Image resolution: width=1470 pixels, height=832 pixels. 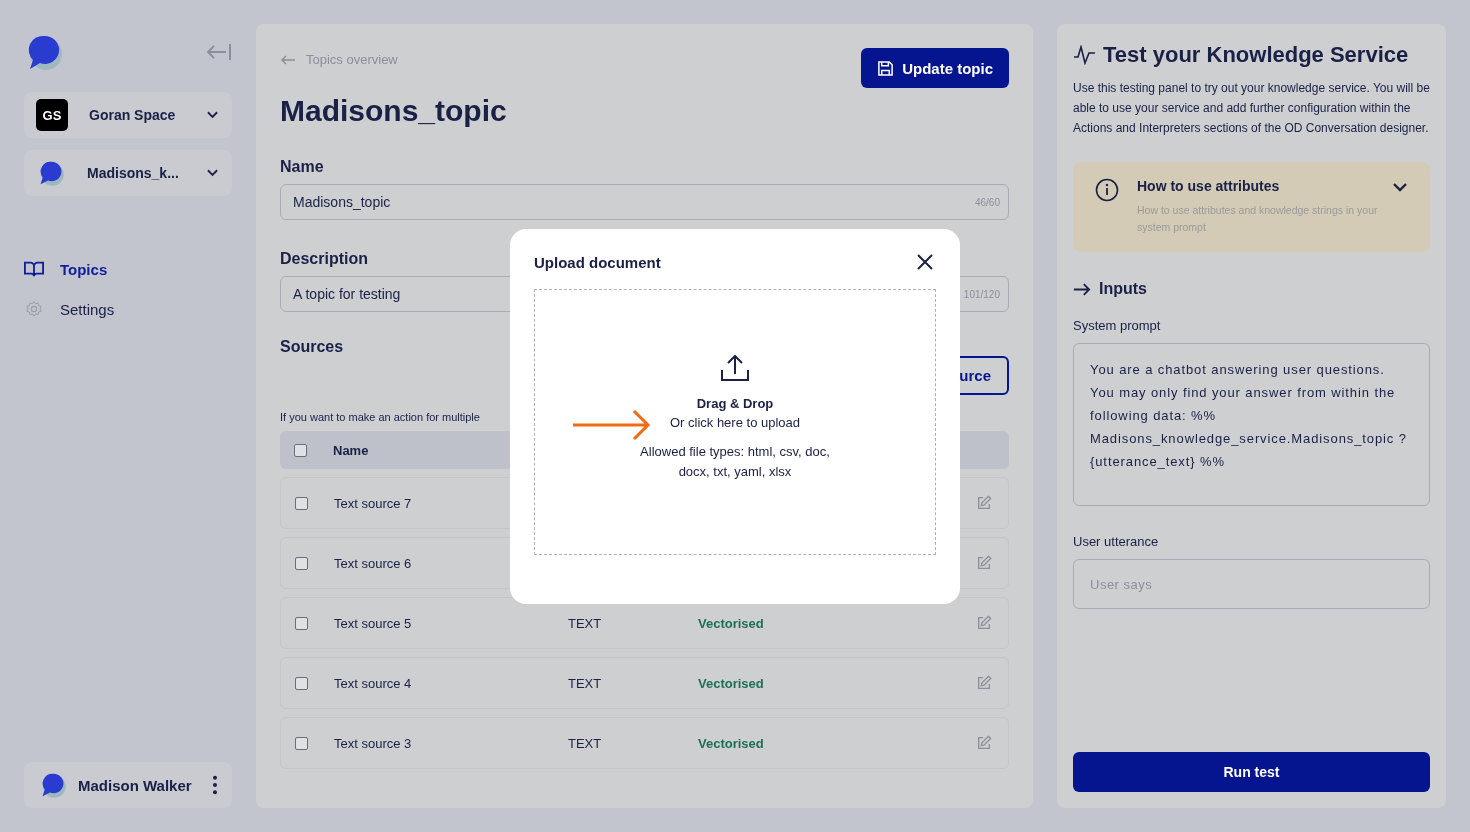 I want to click on run-test-button: Run test, so click(x=1251, y=772).